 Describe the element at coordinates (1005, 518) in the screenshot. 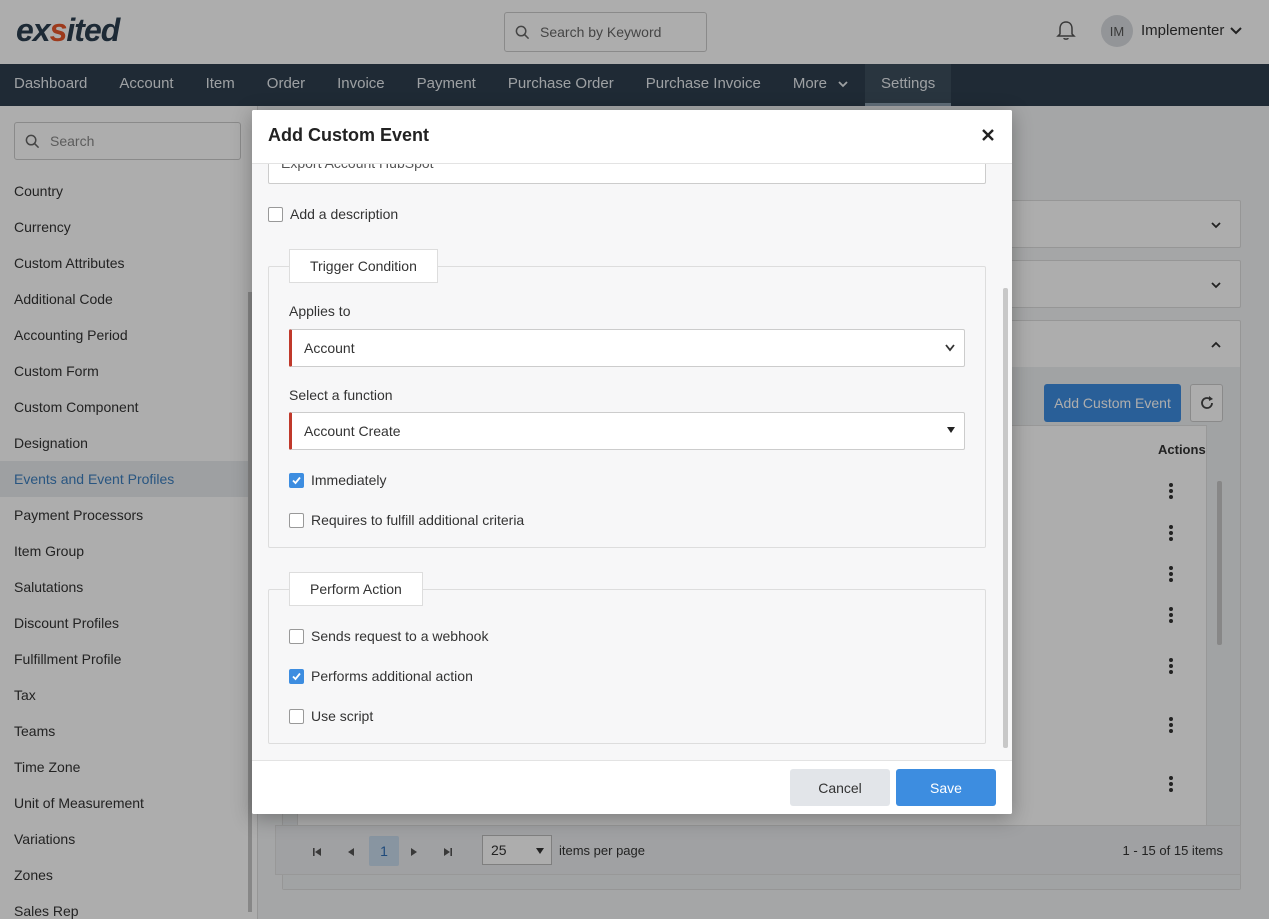

I see `dialog-scrollbar` at that location.